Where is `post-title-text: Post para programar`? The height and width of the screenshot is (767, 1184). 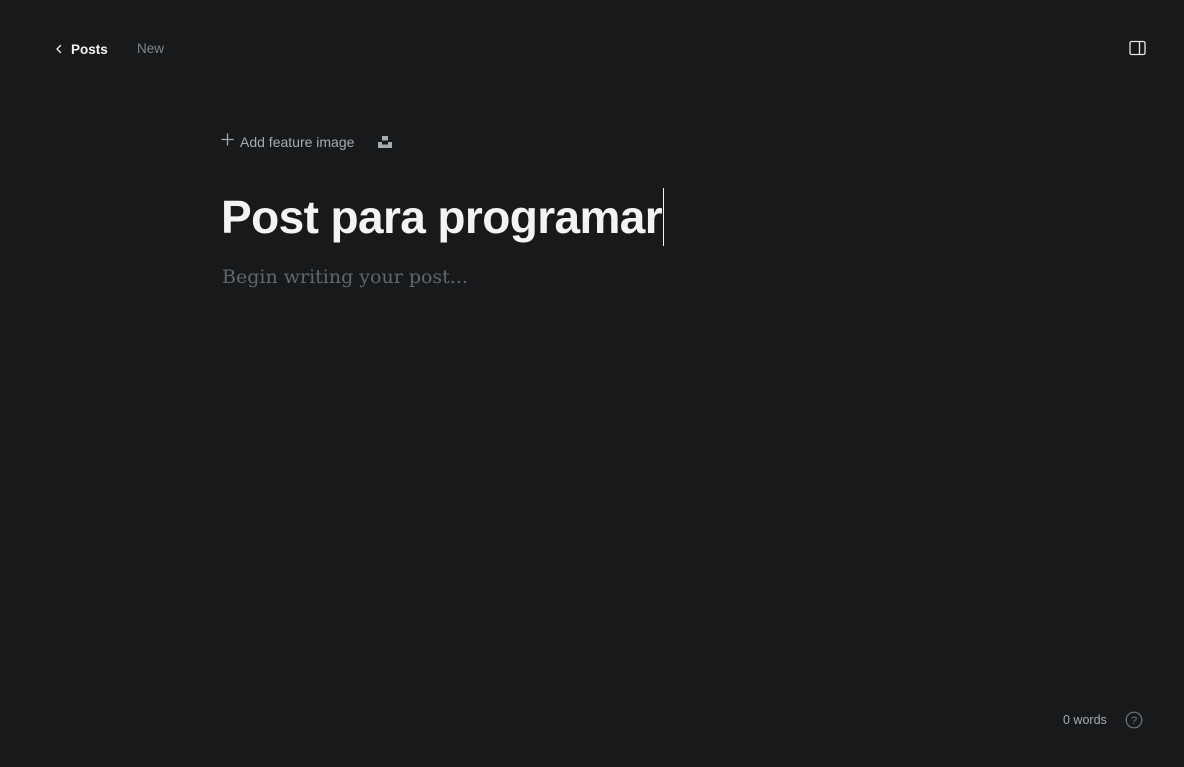
post-title-text: Post para programar is located at coordinates (442, 217).